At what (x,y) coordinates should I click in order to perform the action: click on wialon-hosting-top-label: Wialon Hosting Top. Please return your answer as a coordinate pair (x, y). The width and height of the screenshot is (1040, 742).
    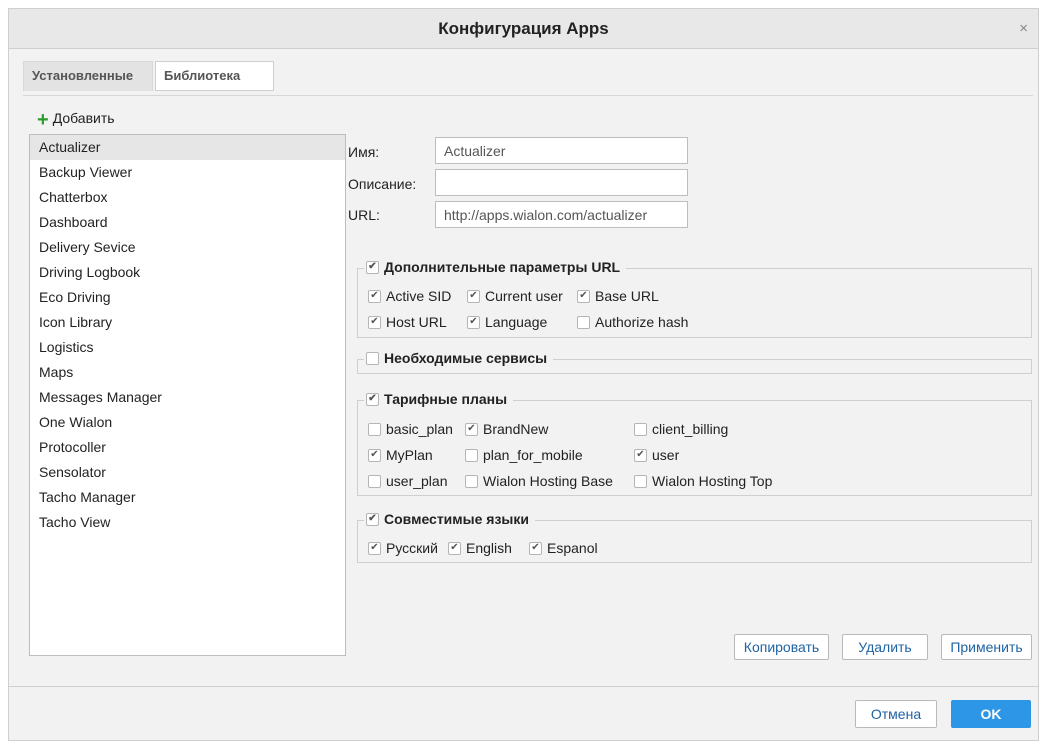
    Looking at the image, I should click on (712, 481).